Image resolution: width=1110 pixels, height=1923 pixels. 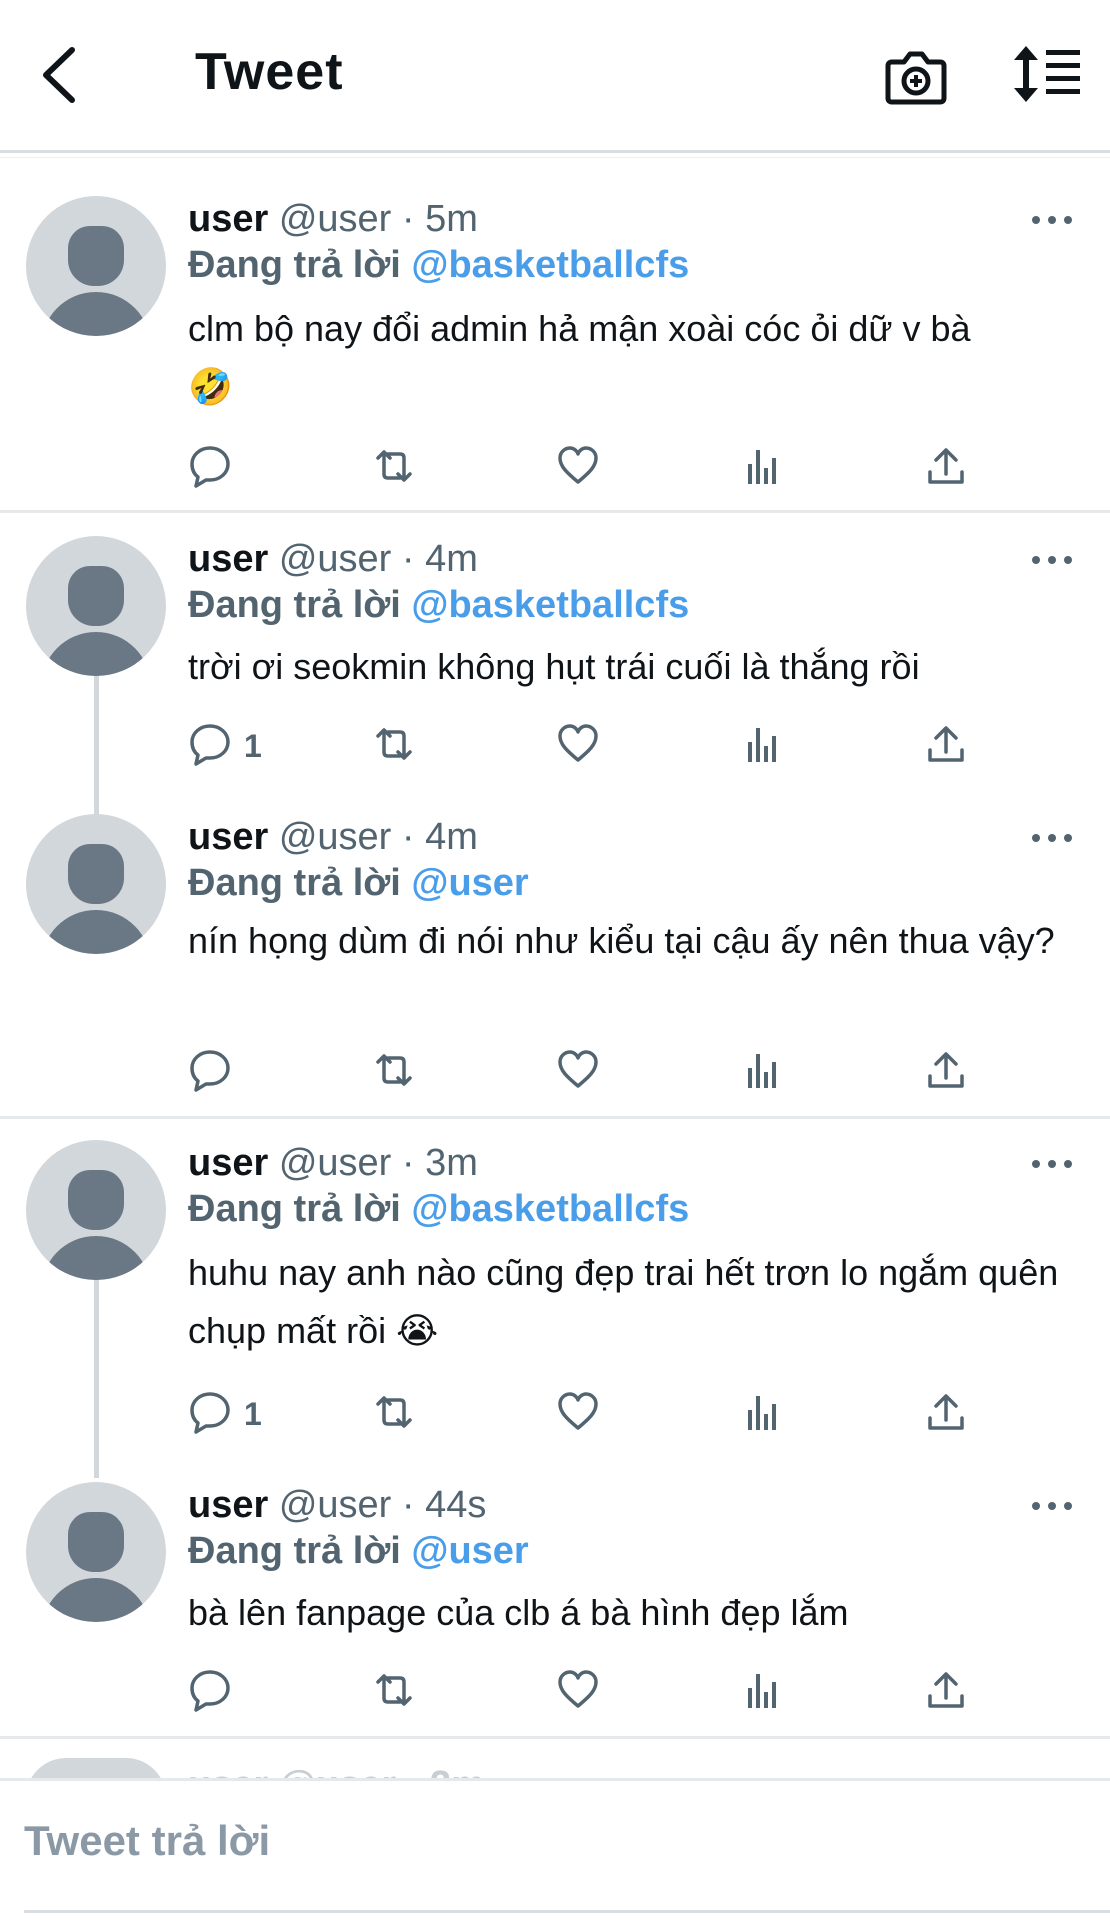 I want to click on page-title: Tweet, so click(x=269, y=72).